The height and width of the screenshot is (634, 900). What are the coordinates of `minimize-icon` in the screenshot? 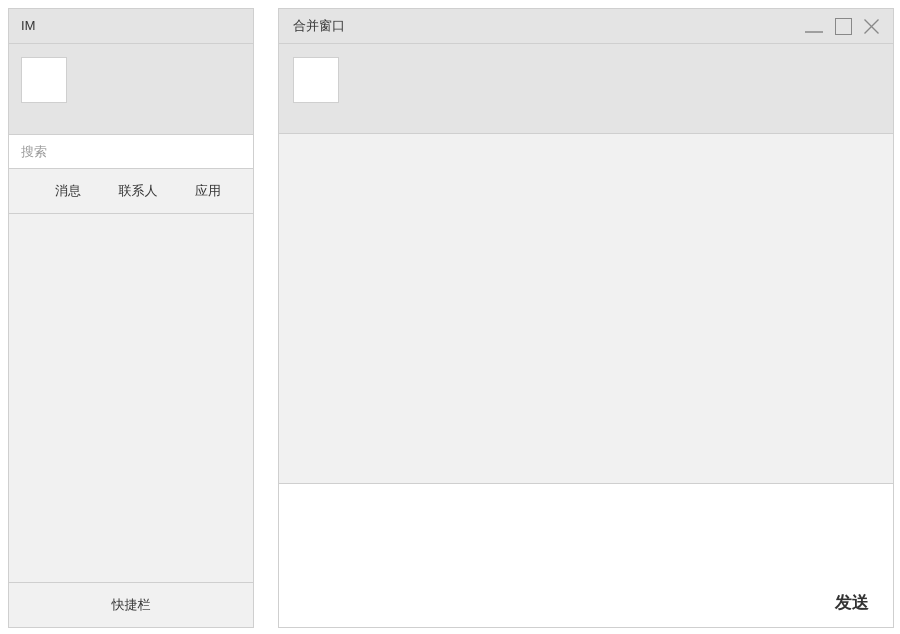 It's located at (814, 32).